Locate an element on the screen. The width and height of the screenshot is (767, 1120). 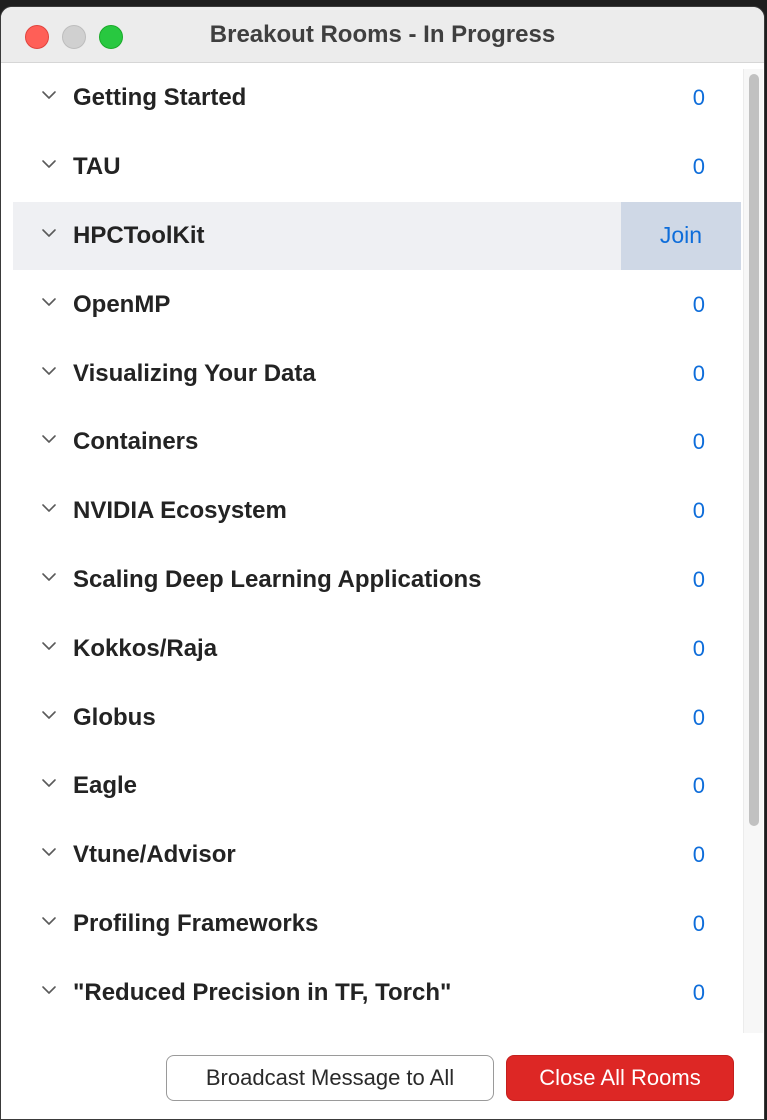
room-row: Kokkos/Raja 0 is located at coordinates (377, 648).